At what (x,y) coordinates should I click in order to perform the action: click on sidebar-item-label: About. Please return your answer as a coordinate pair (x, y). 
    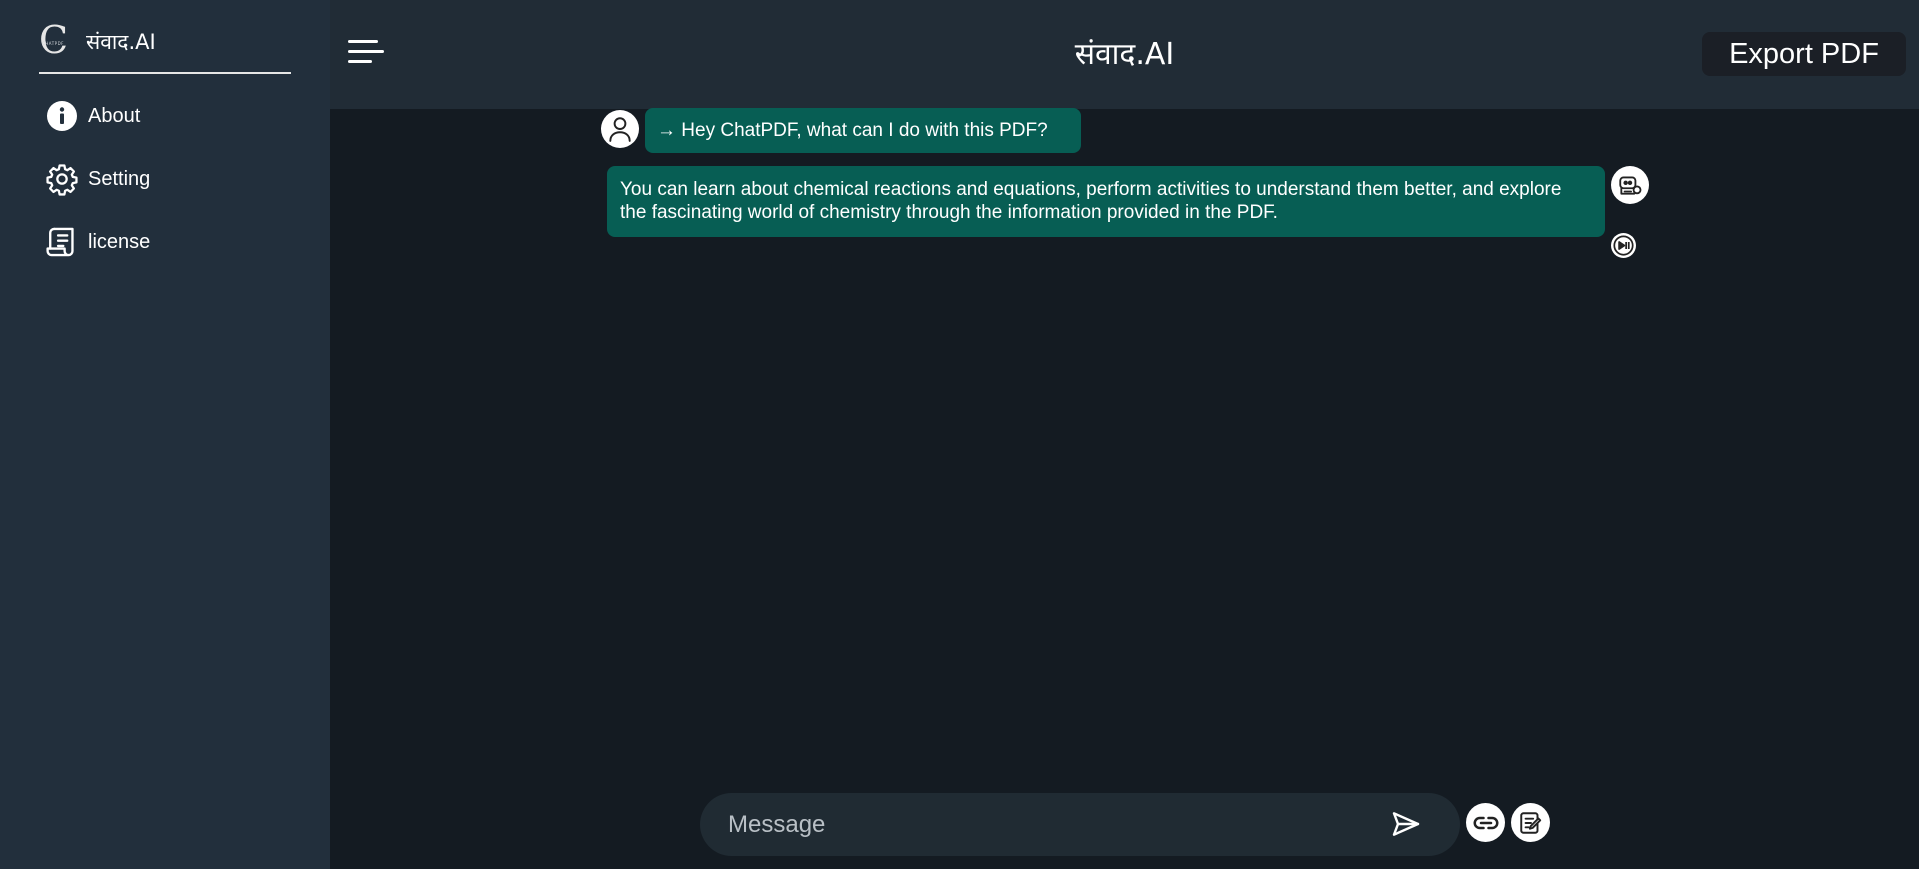
    Looking at the image, I should click on (114, 115).